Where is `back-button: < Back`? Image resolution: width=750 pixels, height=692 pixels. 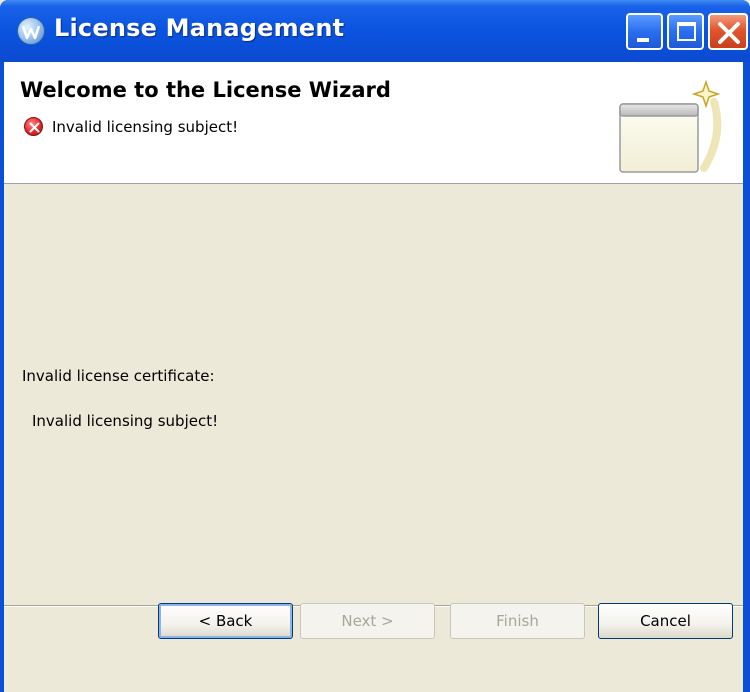 back-button: < Back is located at coordinates (225, 621).